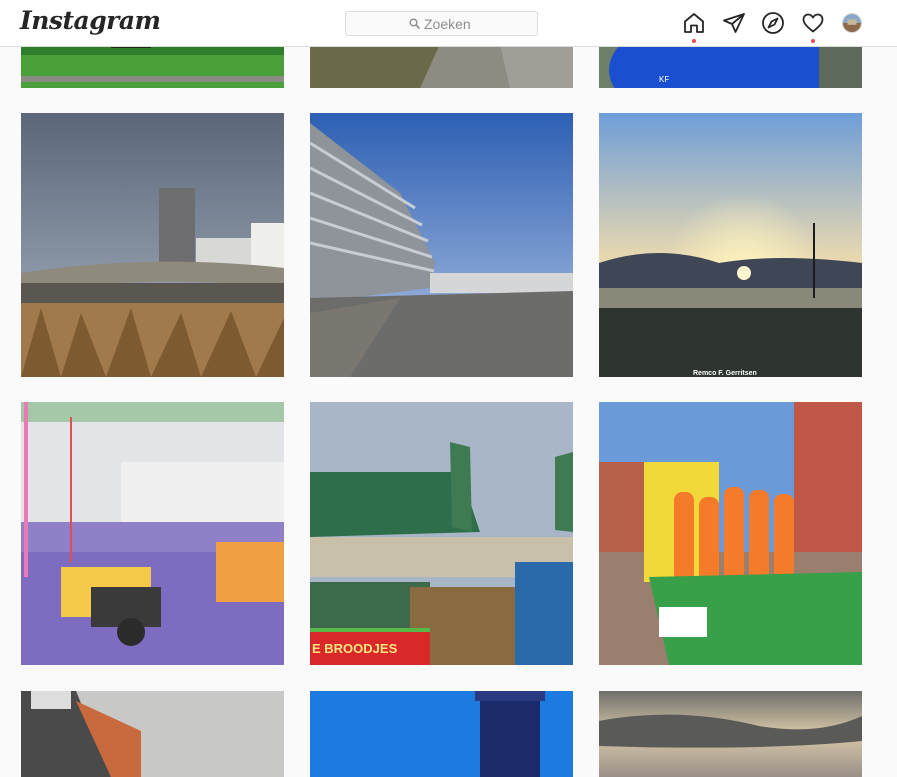 The height and width of the screenshot is (777, 897). Describe the element at coordinates (664, 79) in the screenshot. I see `svg-text: KF` at that location.